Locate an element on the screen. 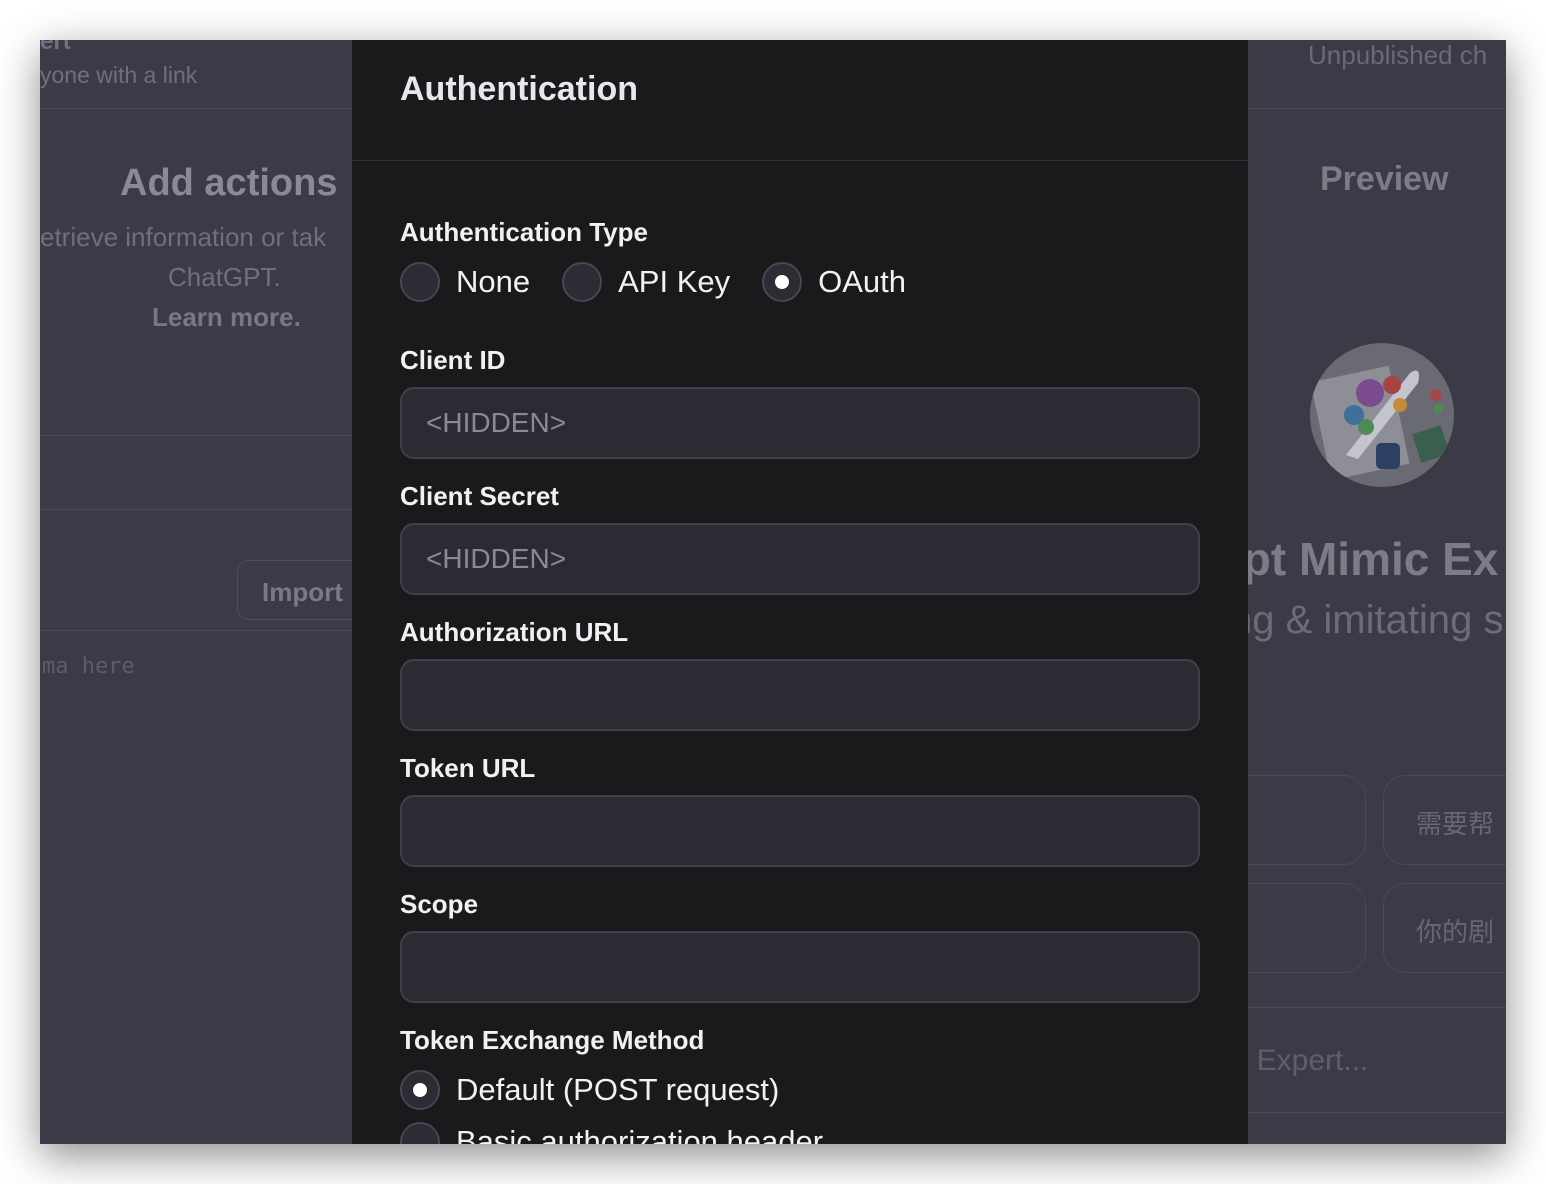  client-secret-label: Client Secret is located at coordinates (479, 496).